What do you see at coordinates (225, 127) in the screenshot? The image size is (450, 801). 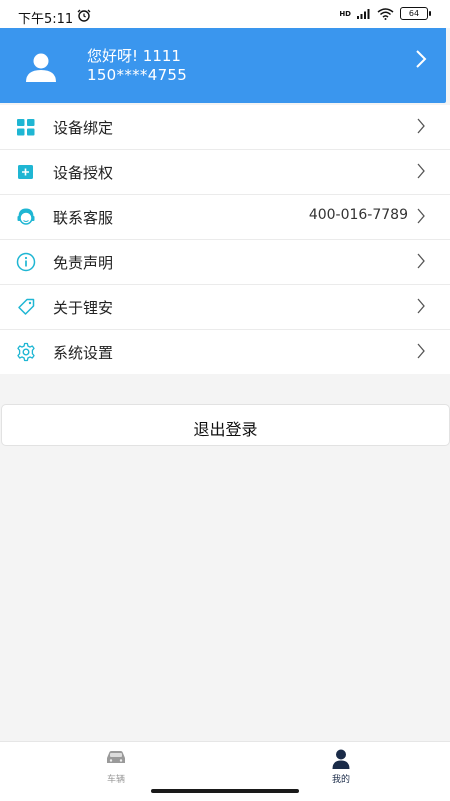 I see `menu-item-device-binding: 设备绑定` at bounding box center [225, 127].